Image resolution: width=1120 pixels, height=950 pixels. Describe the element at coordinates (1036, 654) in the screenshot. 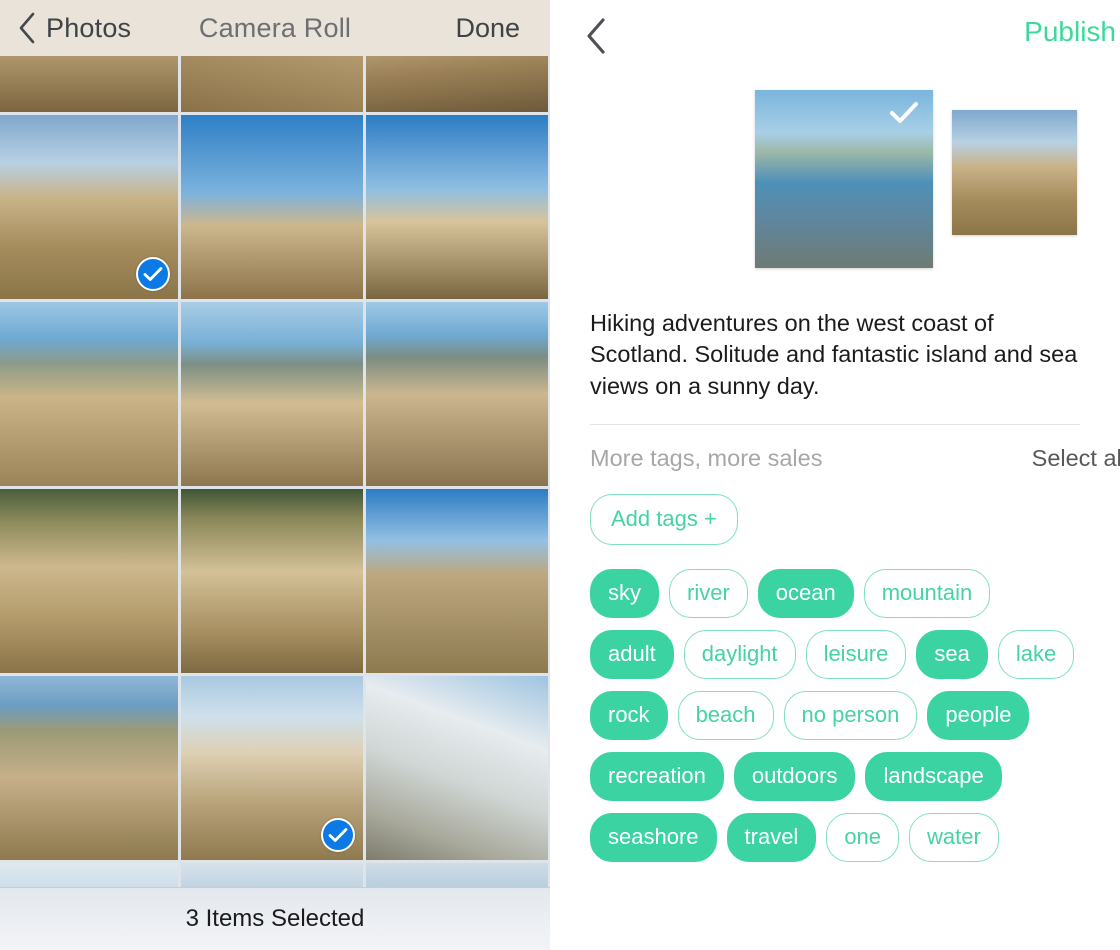

I see `tag-chip: lake` at that location.